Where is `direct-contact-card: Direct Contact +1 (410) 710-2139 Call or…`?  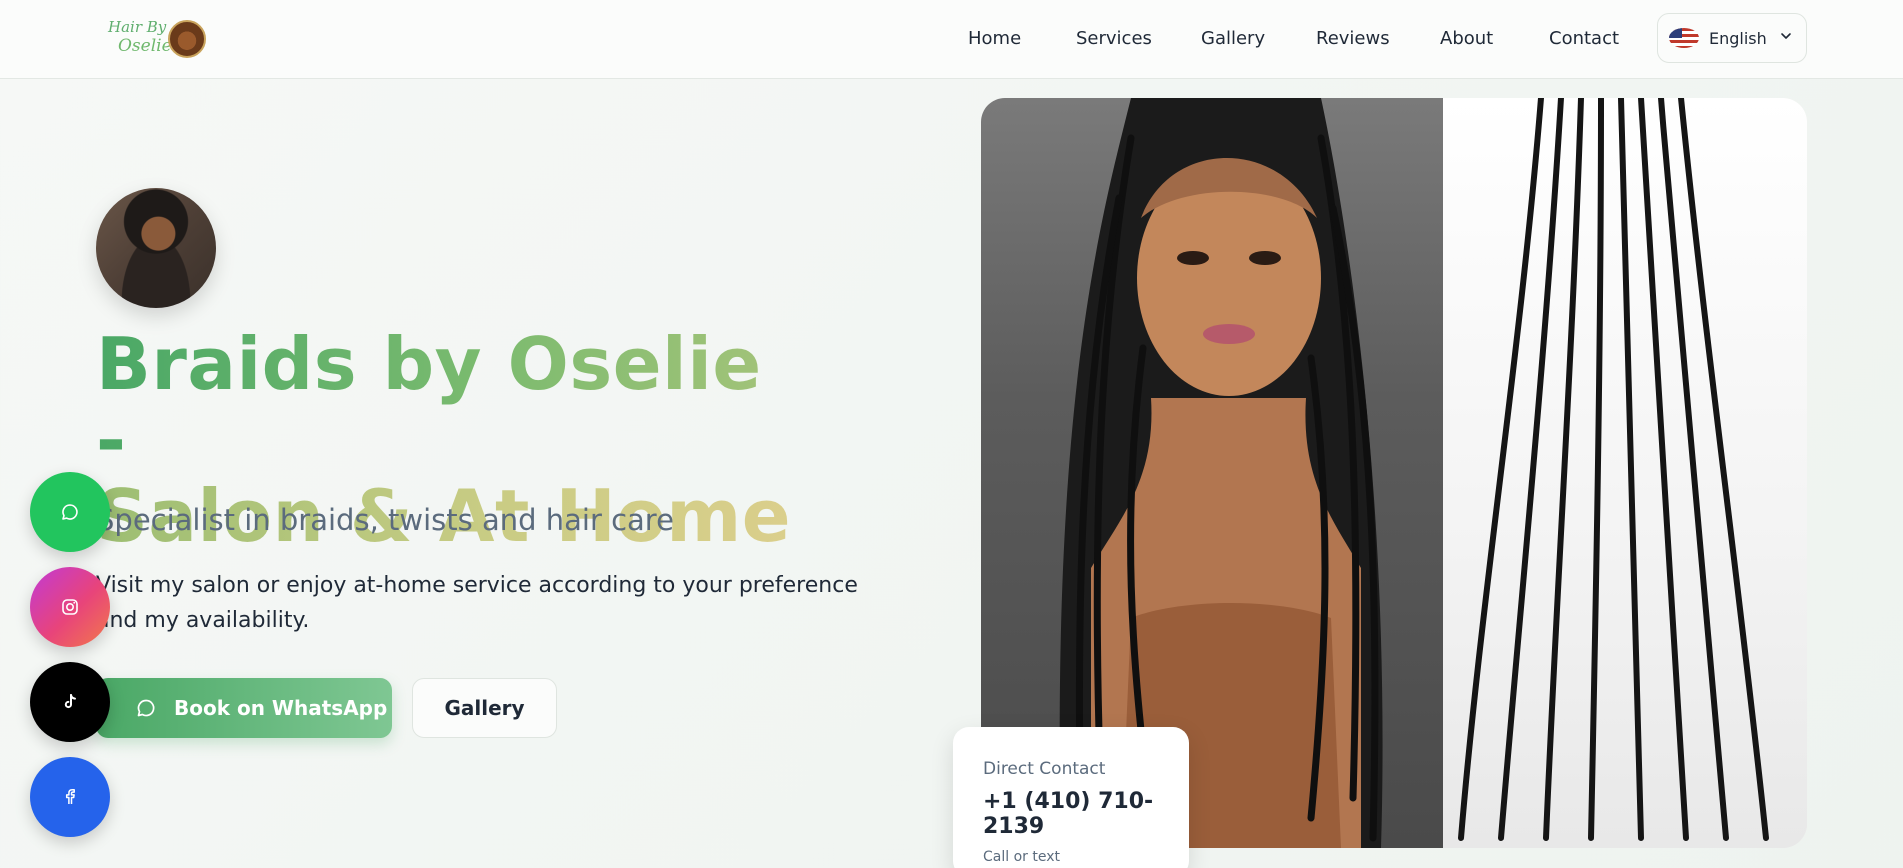
direct-contact-card: Direct Contact +1 (410) 710-2139 Call or… is located at coordinates (1071, 797).